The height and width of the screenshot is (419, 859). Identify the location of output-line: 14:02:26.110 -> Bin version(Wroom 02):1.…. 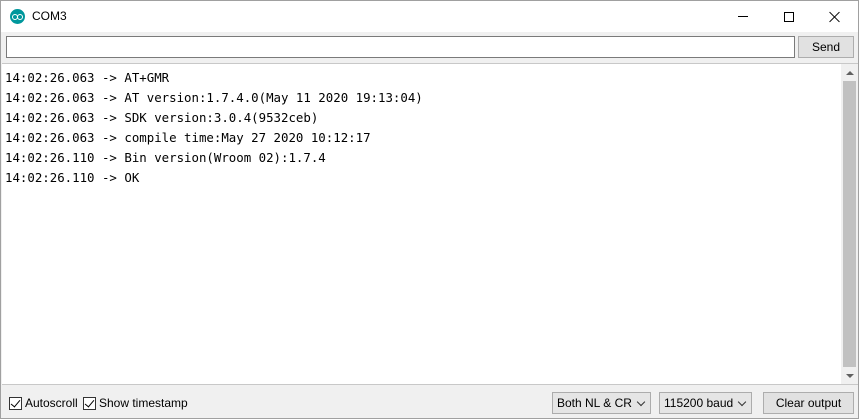
(165, 157).